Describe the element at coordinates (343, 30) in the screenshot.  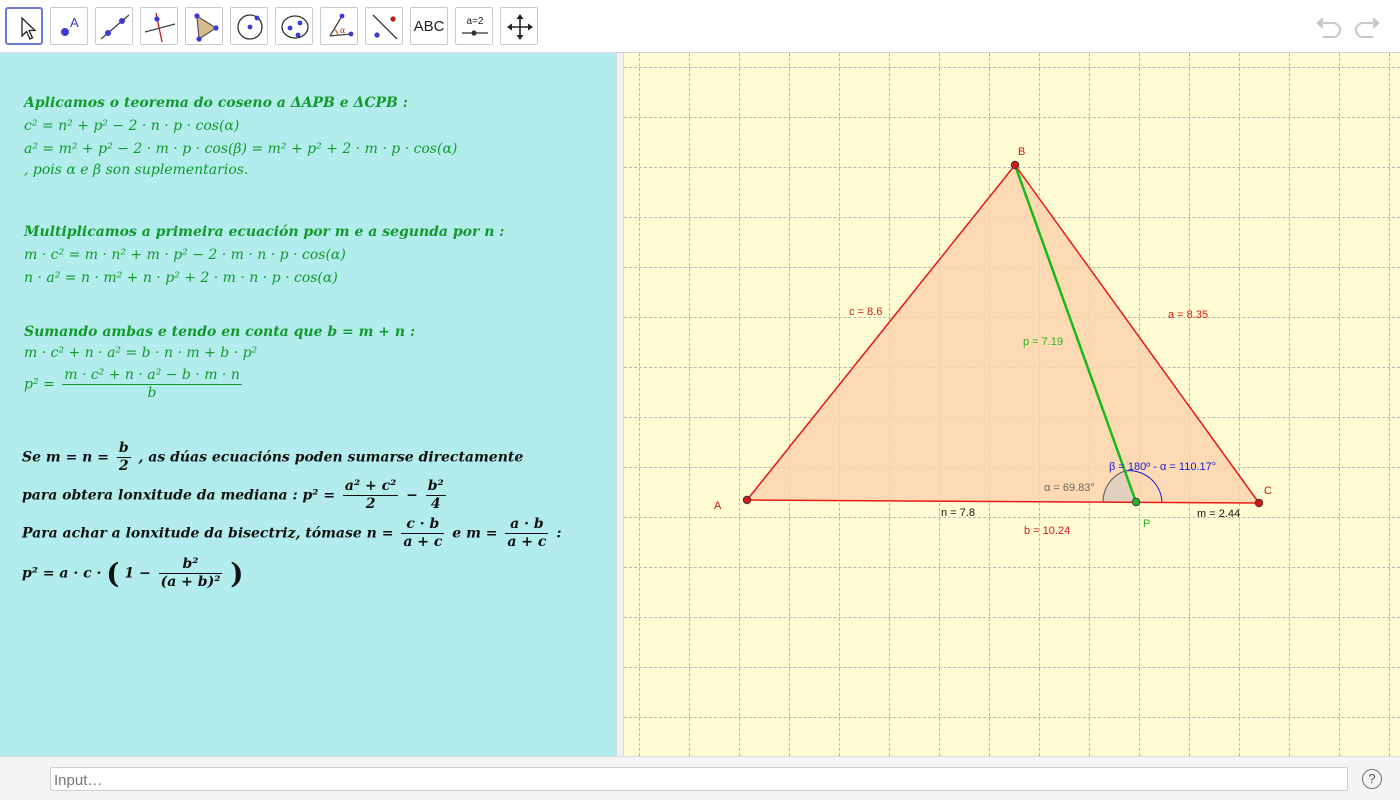
I see `svg-text: α` at that location.